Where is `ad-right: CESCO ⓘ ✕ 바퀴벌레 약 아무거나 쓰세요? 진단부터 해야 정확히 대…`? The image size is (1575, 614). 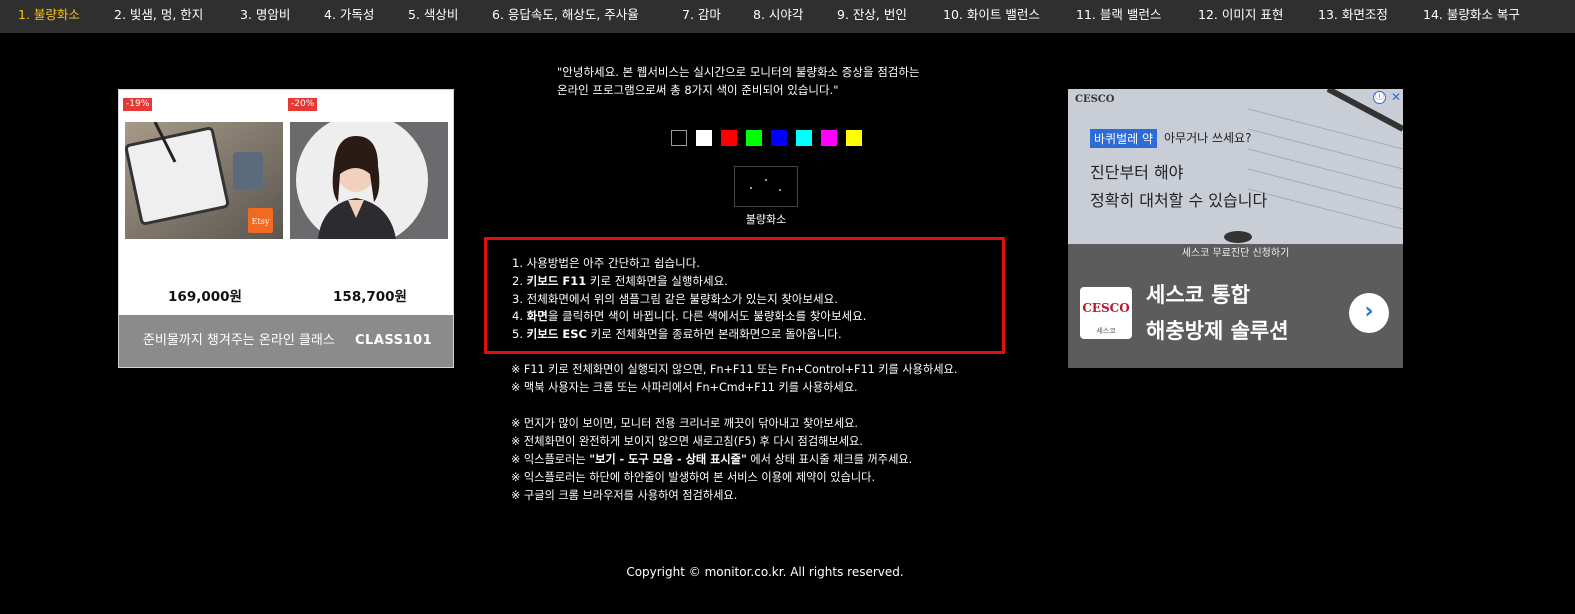 ad-right: CESCO ⓘ ✕ 바퀴벌레 약 아무거나 쓰세요? 진단부터 해야 정확히 대… is located at coordinates (1235, 228).